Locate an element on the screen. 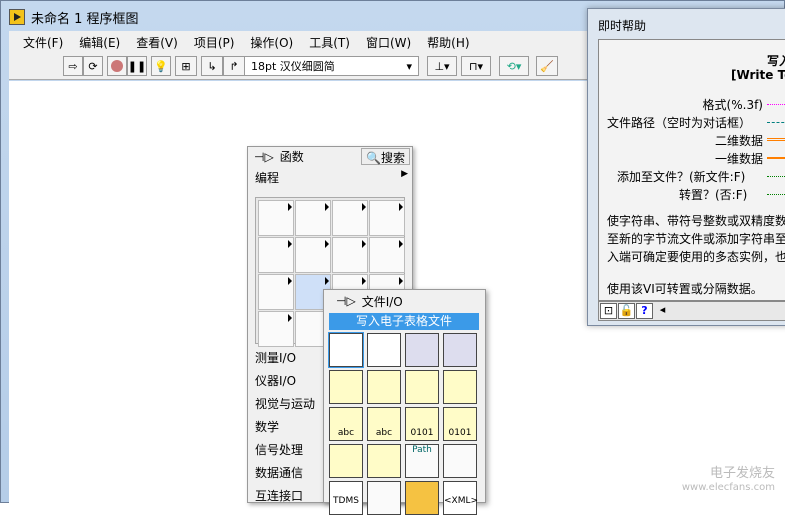 The width and height of the screenshot is (785, 515). category-programming: 编程 is located at coordinates (267, 177).